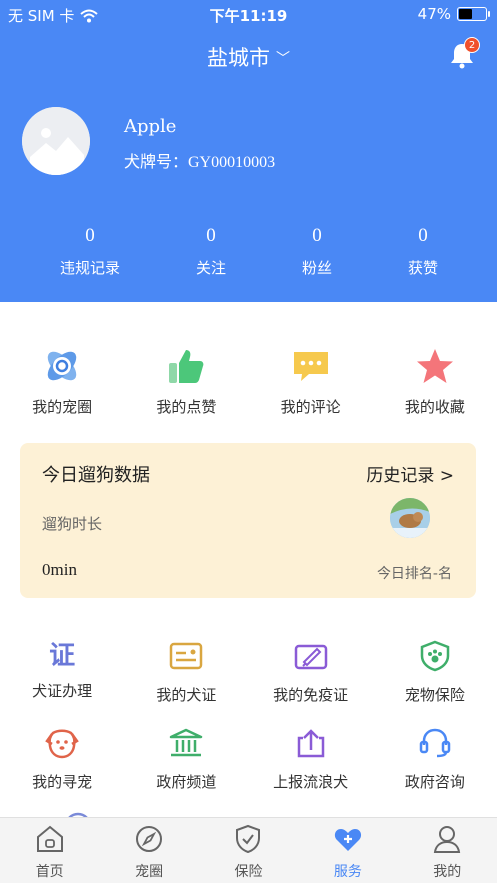 The height and width of the screenshot is (883, 497). What do you see at coordinates (434, 407) in the screenshot?
I see `quick-action-label: 我的收藏` at bounding box center [434, 407].